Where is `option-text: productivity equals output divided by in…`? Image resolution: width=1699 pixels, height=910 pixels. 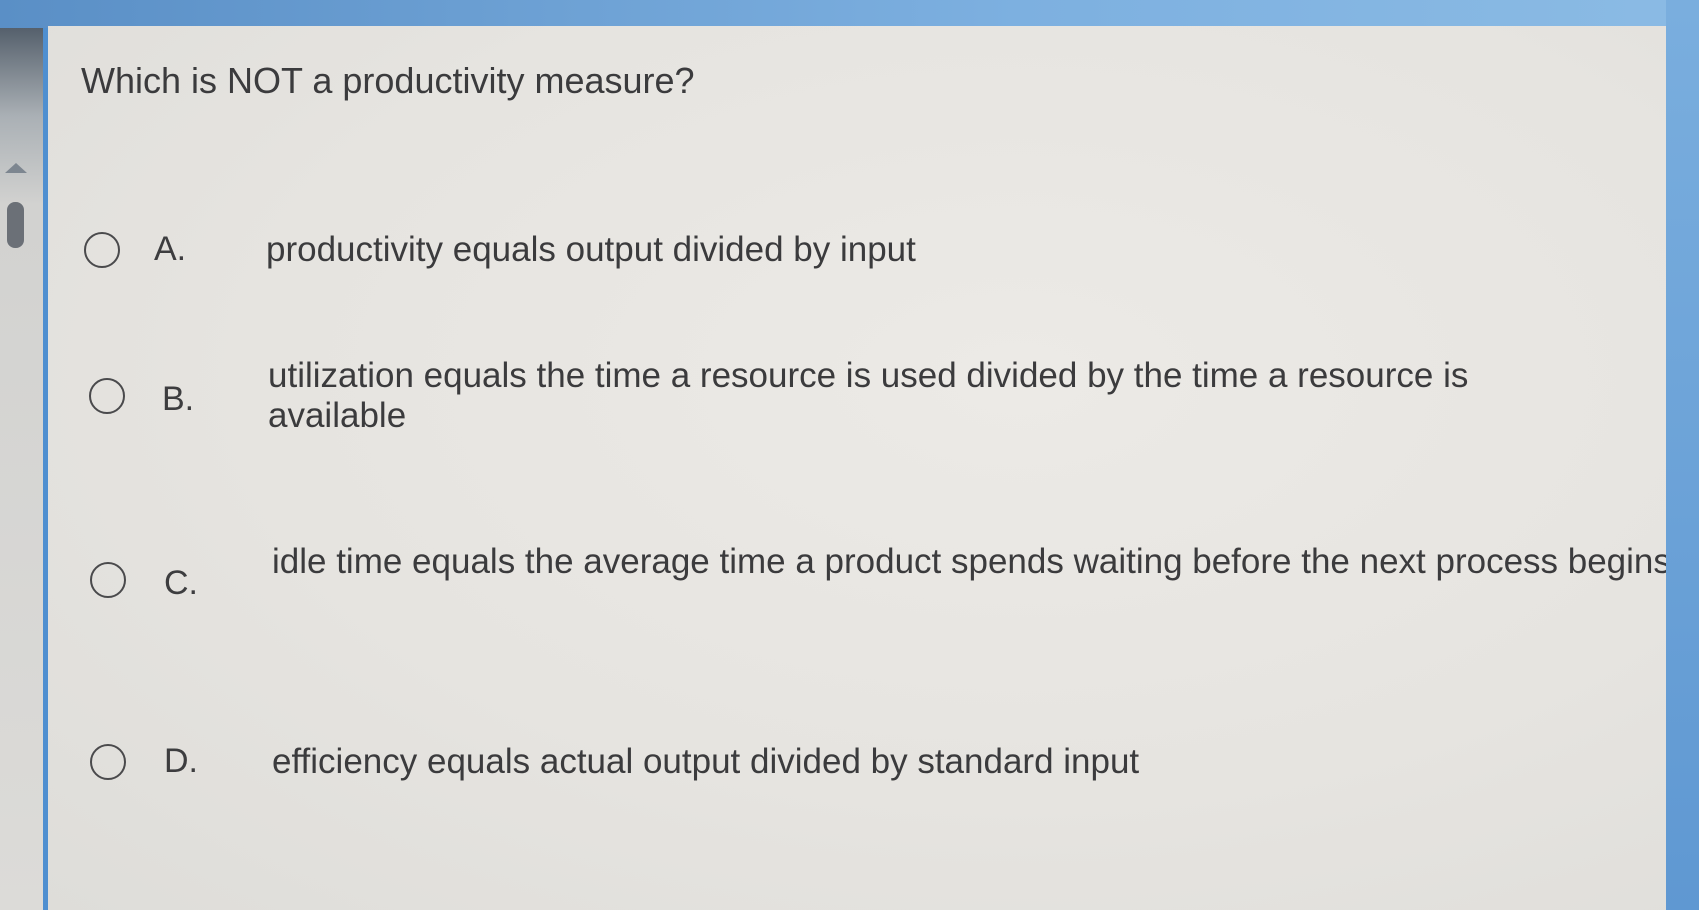 option-text: productivity equals output divided by in… is located at coordinates (591, 249).